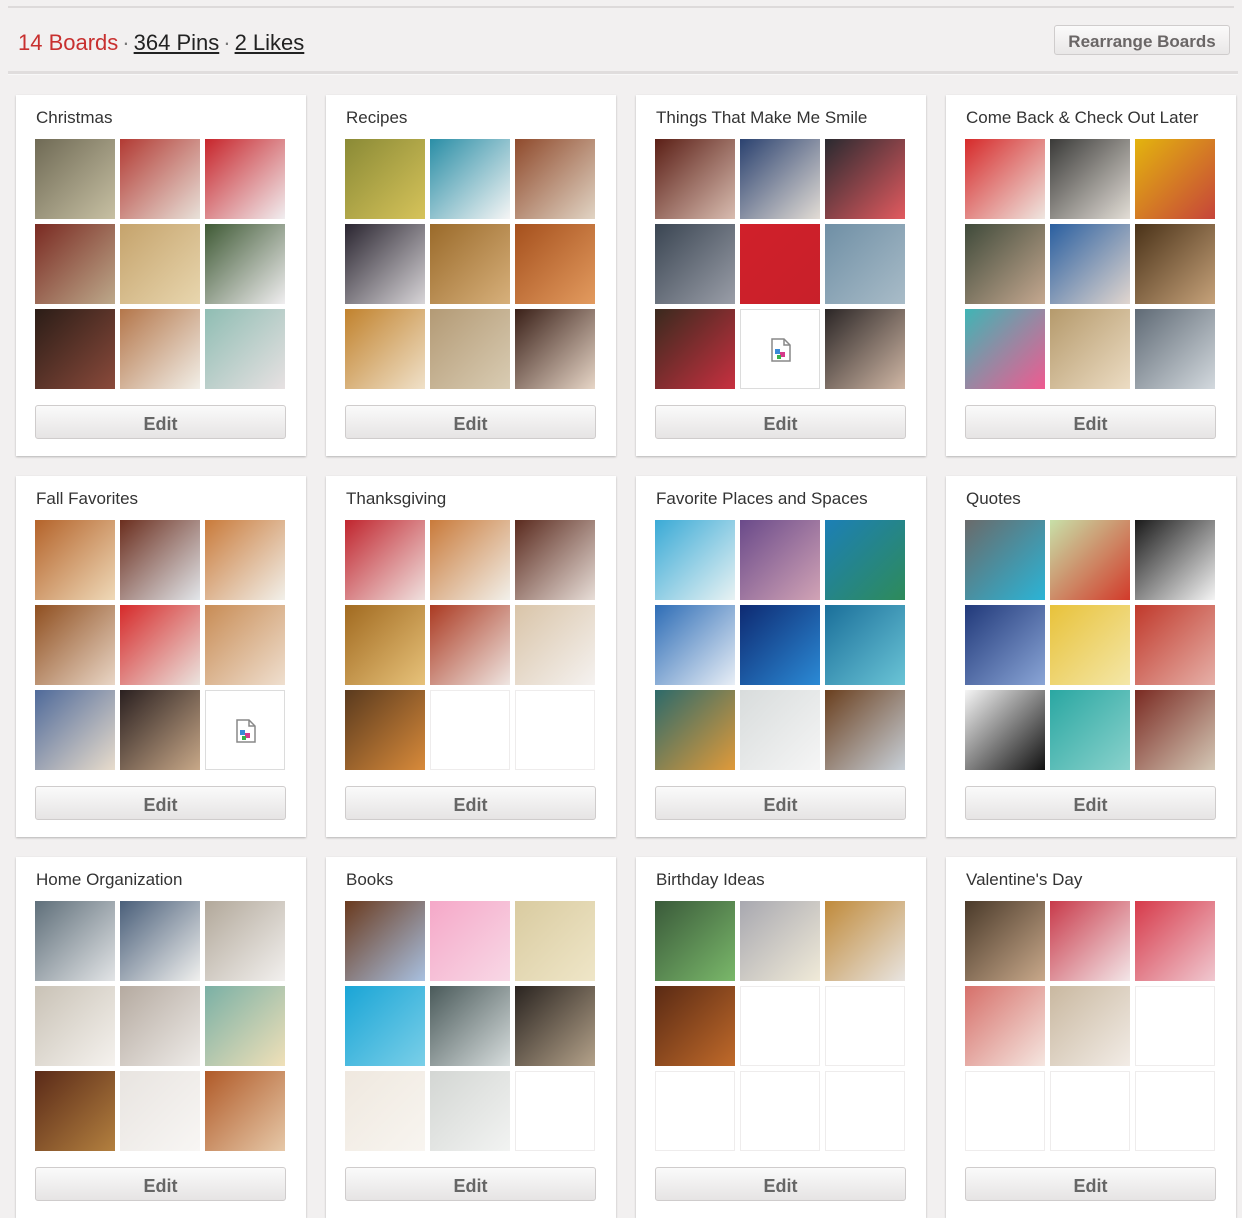 The image size is (1242, 1218). I want to click on boards-count: 14 Boards, so click(68, 42).